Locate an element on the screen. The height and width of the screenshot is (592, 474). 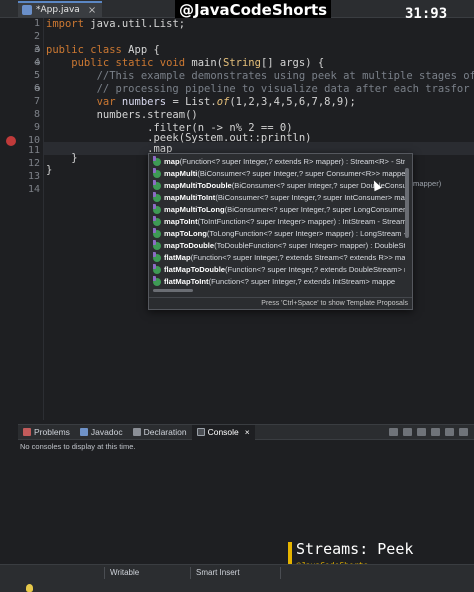
tip-lightbulb-icon is located at coordinates (29, 588).